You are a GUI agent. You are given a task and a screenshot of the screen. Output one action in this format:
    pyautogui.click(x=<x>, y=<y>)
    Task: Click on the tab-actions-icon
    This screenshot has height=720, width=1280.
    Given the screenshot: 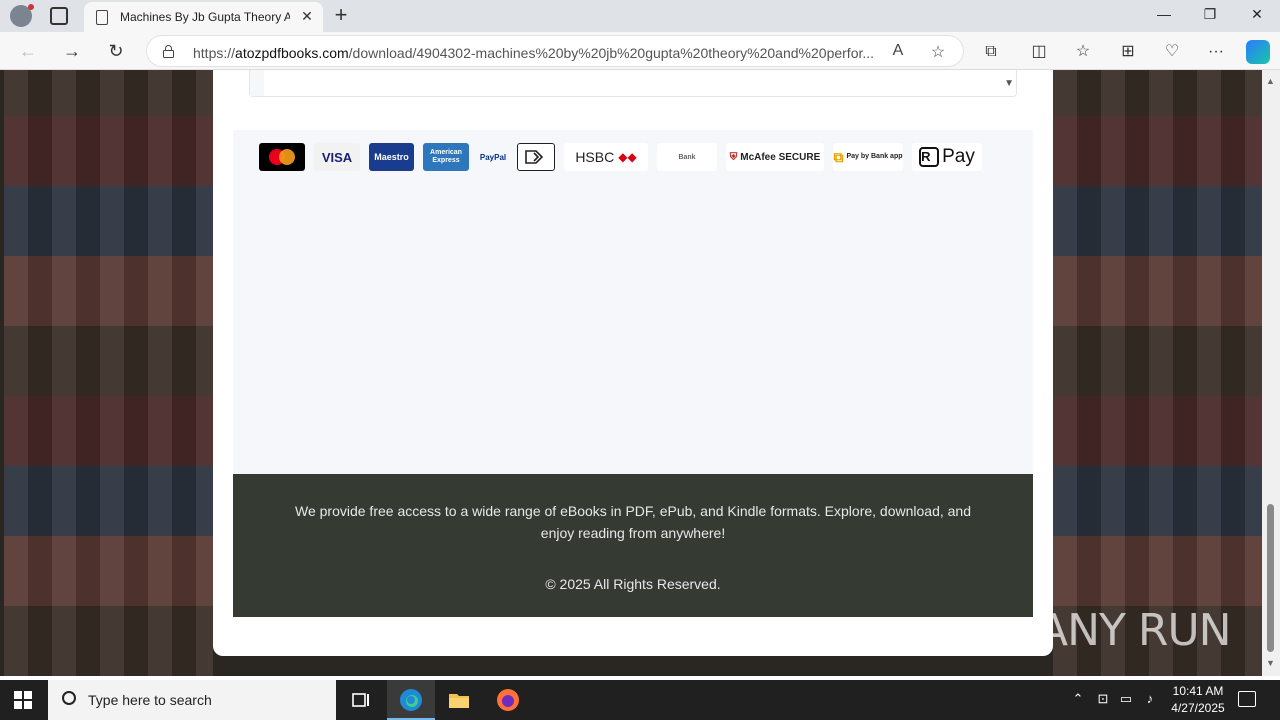 What is the action you would take?
    pyautogui.click(x=59, y=16)
    